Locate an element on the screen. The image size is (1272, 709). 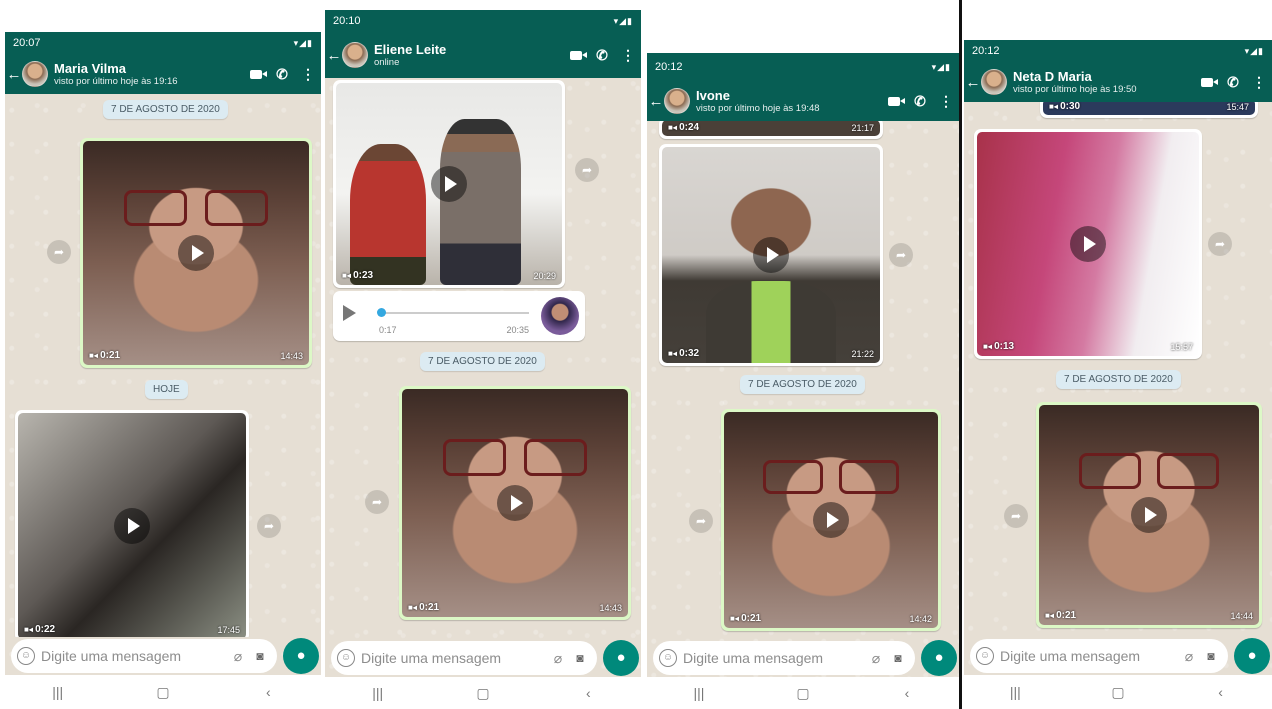
audio-progress-track is located at coordinates (454, 313).